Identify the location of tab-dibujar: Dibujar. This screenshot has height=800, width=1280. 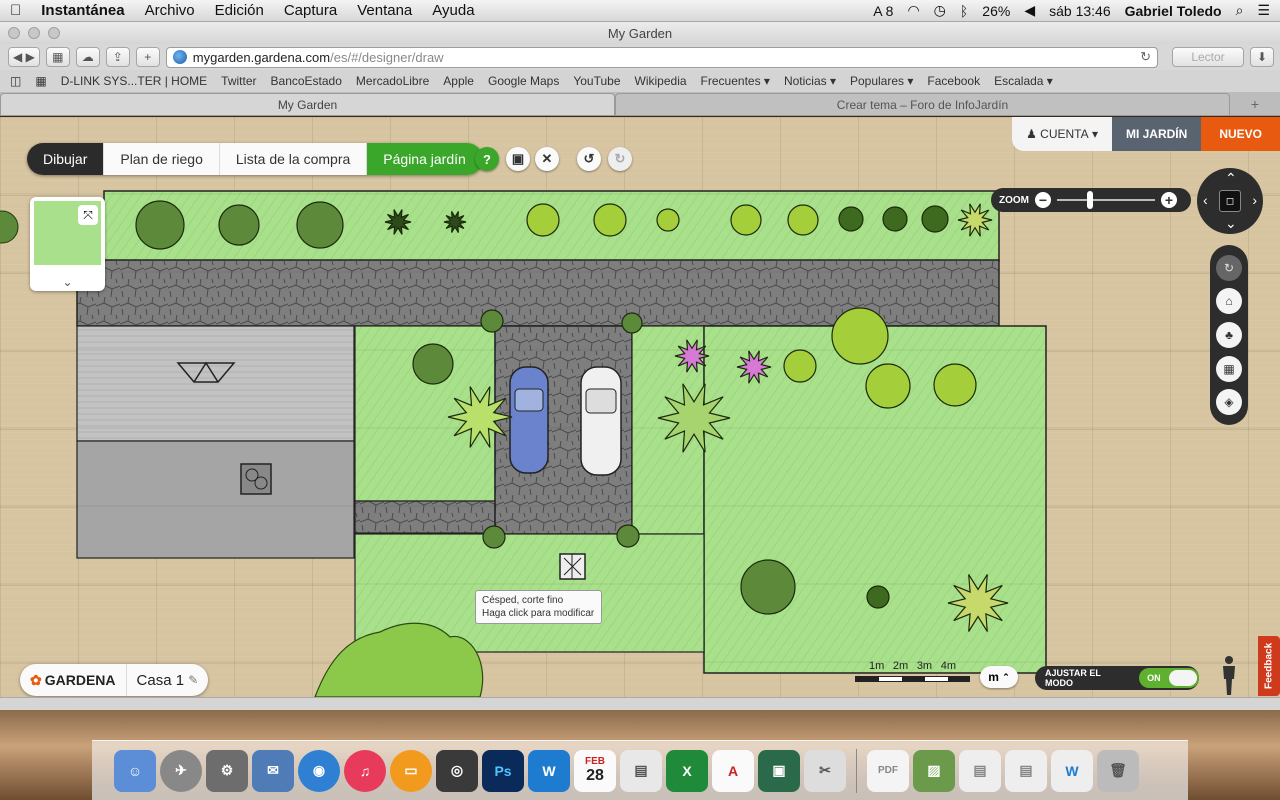
(66, 159).